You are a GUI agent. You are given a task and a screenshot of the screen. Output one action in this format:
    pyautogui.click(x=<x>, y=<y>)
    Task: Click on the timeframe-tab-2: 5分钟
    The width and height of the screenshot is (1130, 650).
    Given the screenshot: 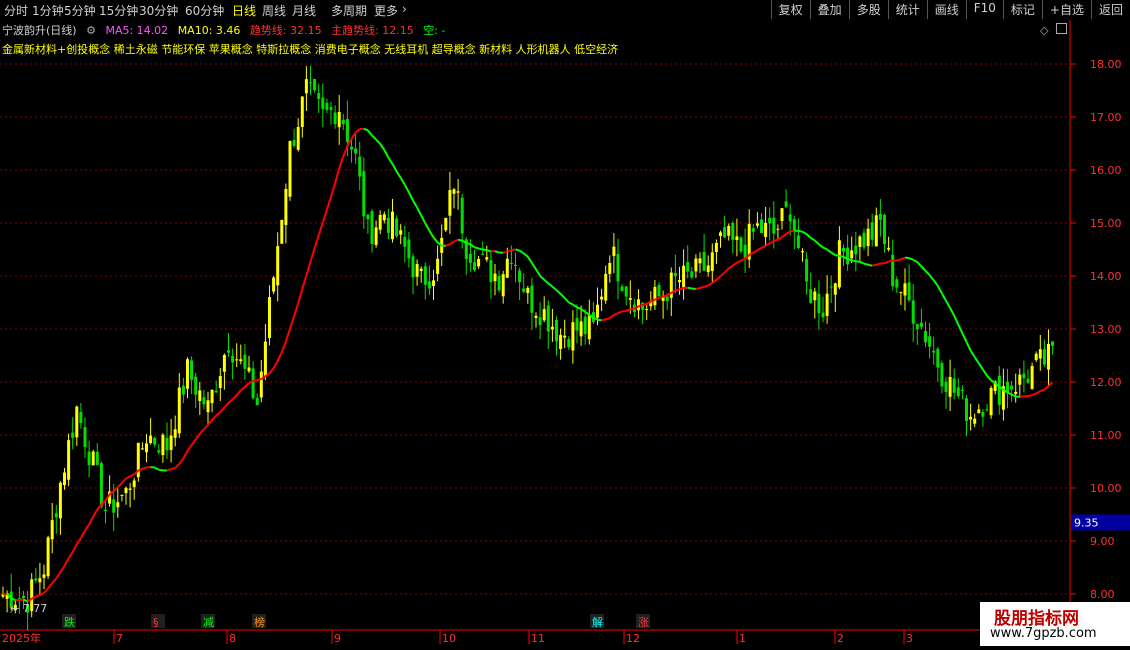 What is the action you would take?
    pyautogui.click(x=80, y=10)
    